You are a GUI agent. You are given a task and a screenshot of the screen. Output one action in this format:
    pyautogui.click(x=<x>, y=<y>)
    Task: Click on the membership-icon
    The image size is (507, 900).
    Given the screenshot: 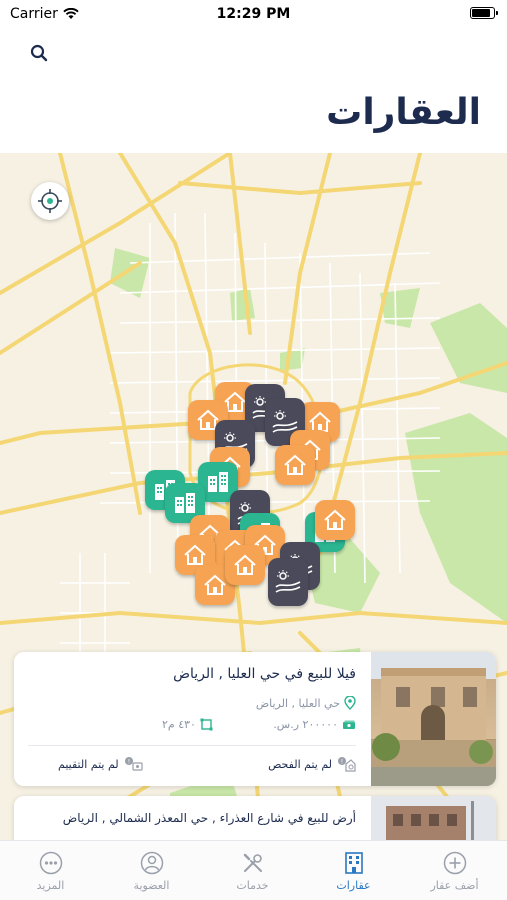 What is the action you would take?
    pyautogui.click(x=151, y=863)
    